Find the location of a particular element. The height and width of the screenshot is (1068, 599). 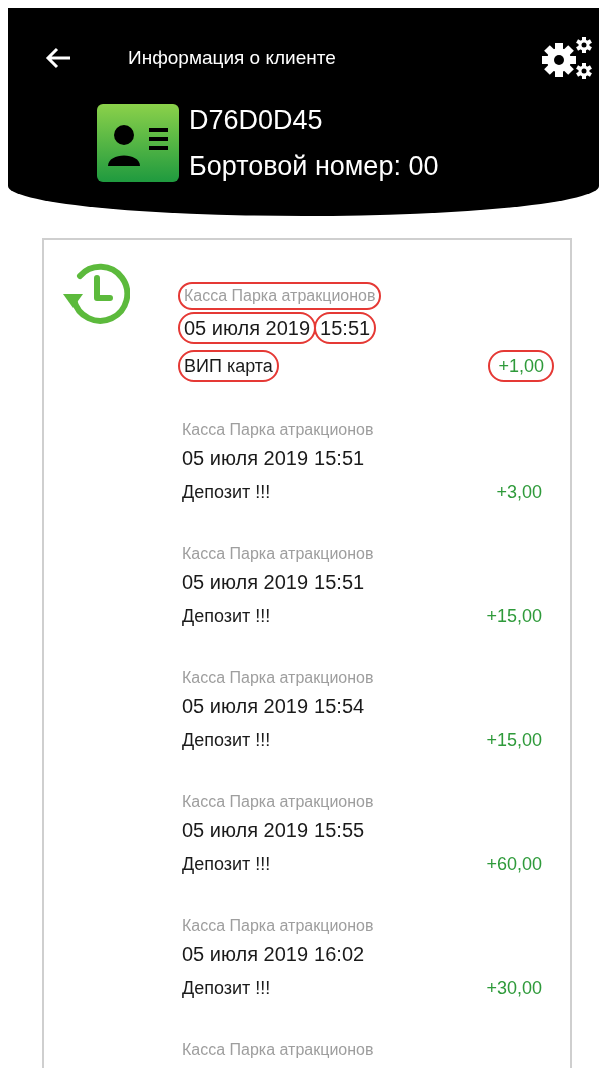

transaction-amount: +60,00 is located at coordinates (514, 864).